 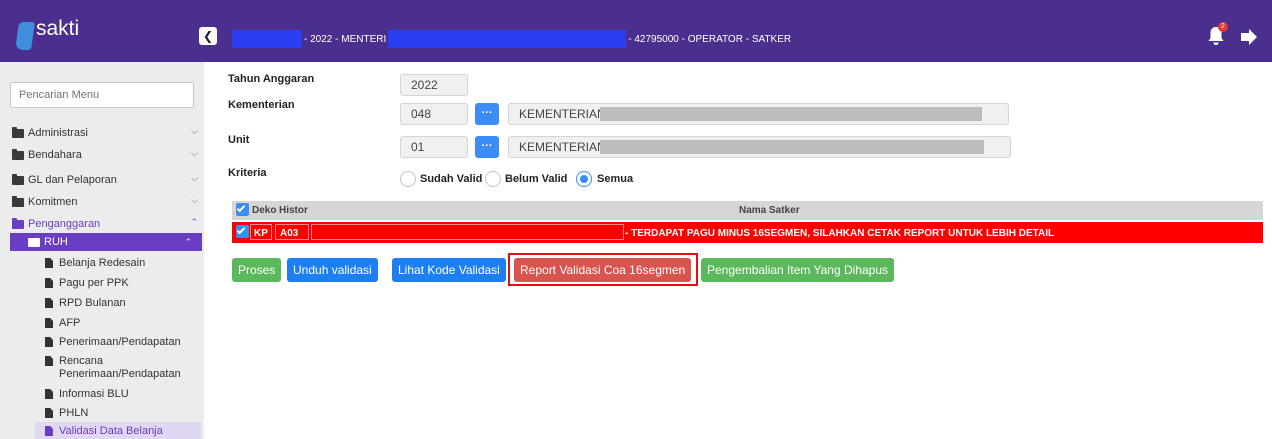 I want to click on sidebar-subitem-validasi-data-belanja: Validasi Data Belanja, so click(x=122, y=431).